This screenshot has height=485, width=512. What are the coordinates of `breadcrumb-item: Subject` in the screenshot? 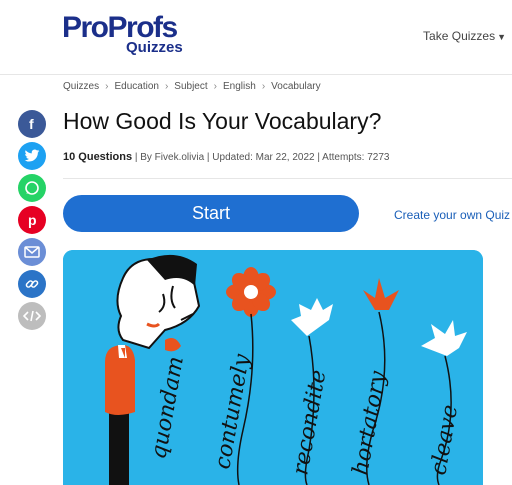 It's located at (190, 86).